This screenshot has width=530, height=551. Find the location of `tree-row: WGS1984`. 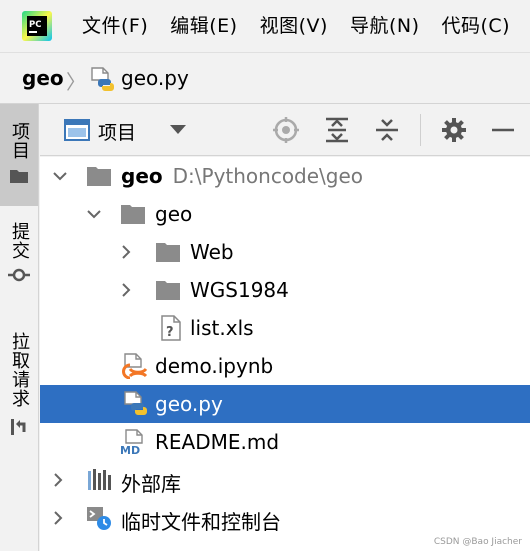

tree-row: WGS1984 is located at coordinates (285, 290).